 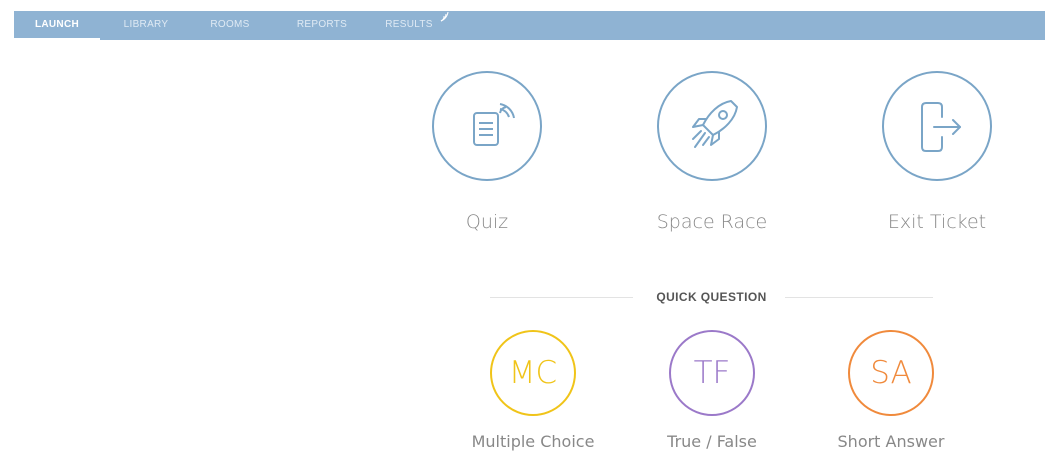 I want to click on tab-label: RESULTS, so click(x=409, y=24).